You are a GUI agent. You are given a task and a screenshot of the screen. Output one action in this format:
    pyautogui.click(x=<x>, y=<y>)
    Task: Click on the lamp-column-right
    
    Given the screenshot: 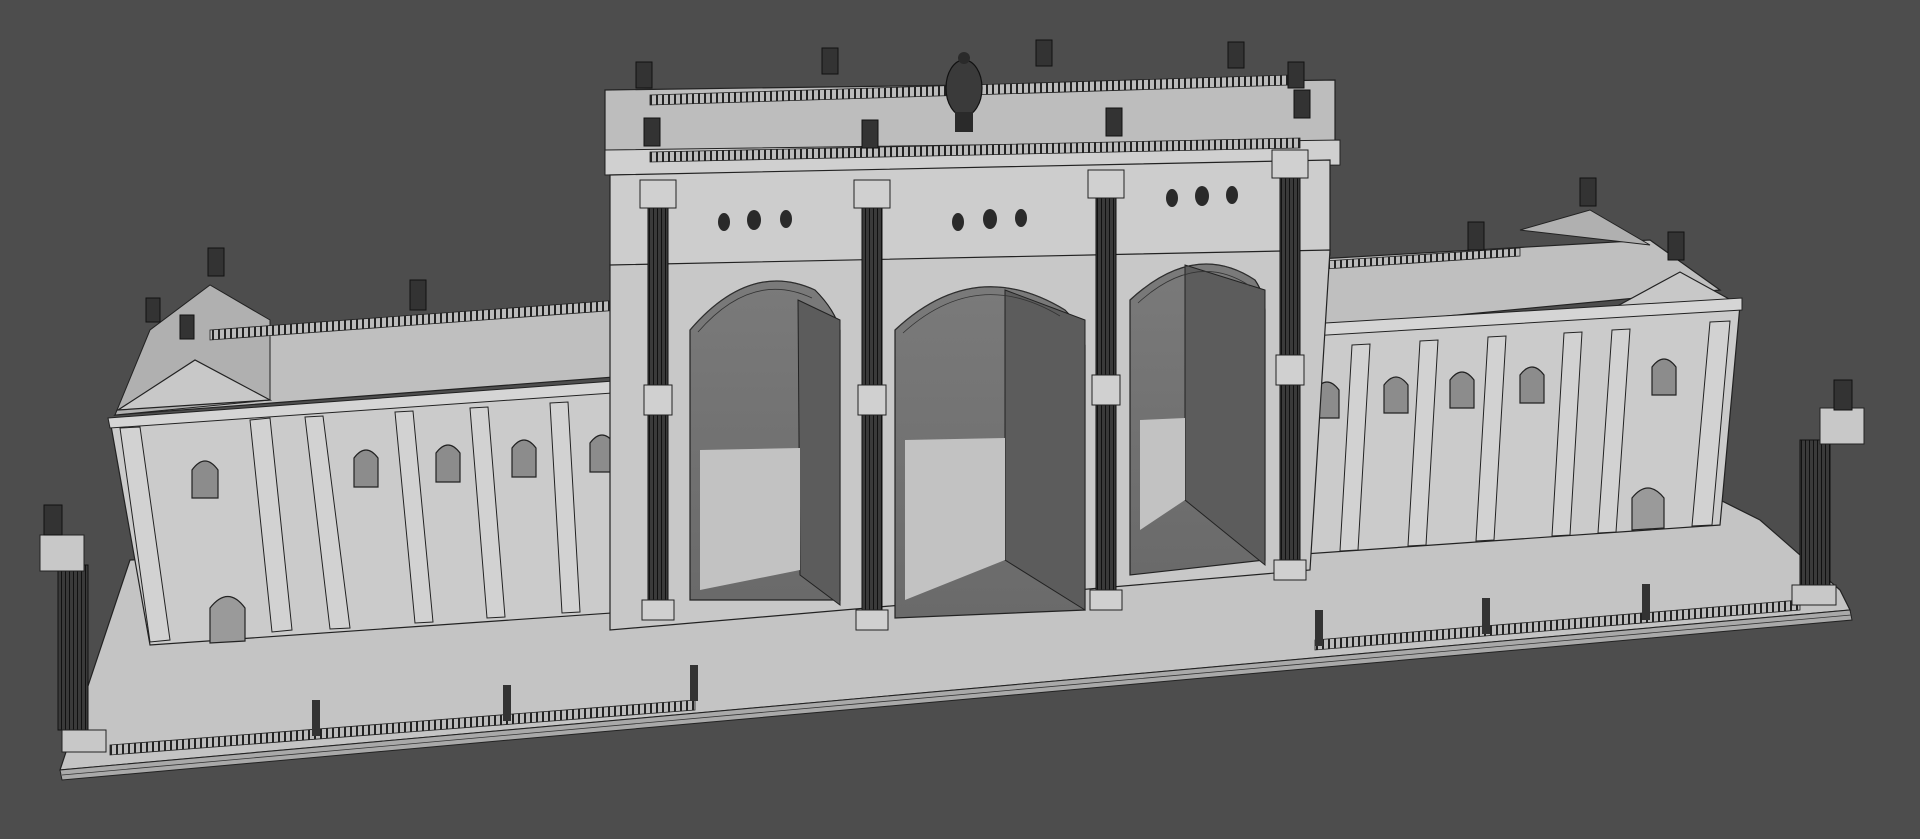 What is the action you would take?
    pyautogui.click(x=1828, y=492)
    